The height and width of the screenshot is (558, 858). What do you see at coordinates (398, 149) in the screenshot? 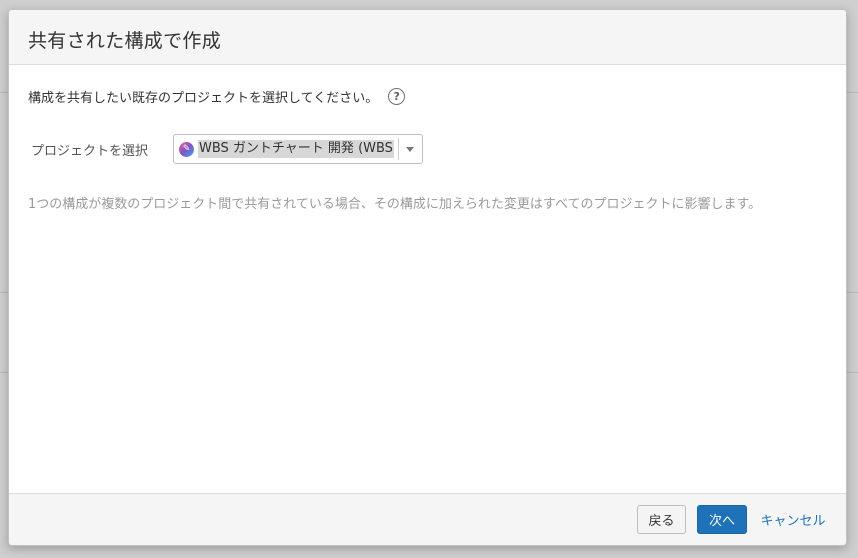
I see `select-divider` at bounding box center [398, 149].